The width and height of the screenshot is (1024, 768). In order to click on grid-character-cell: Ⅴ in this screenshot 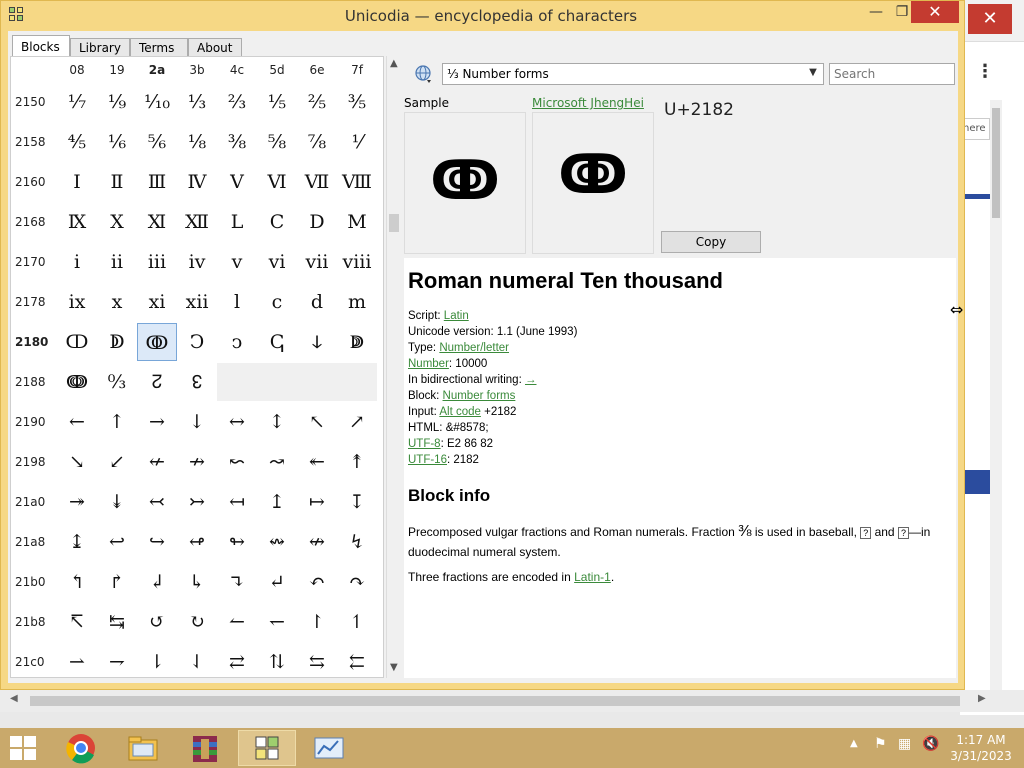, I will do `click(237, 182)`.